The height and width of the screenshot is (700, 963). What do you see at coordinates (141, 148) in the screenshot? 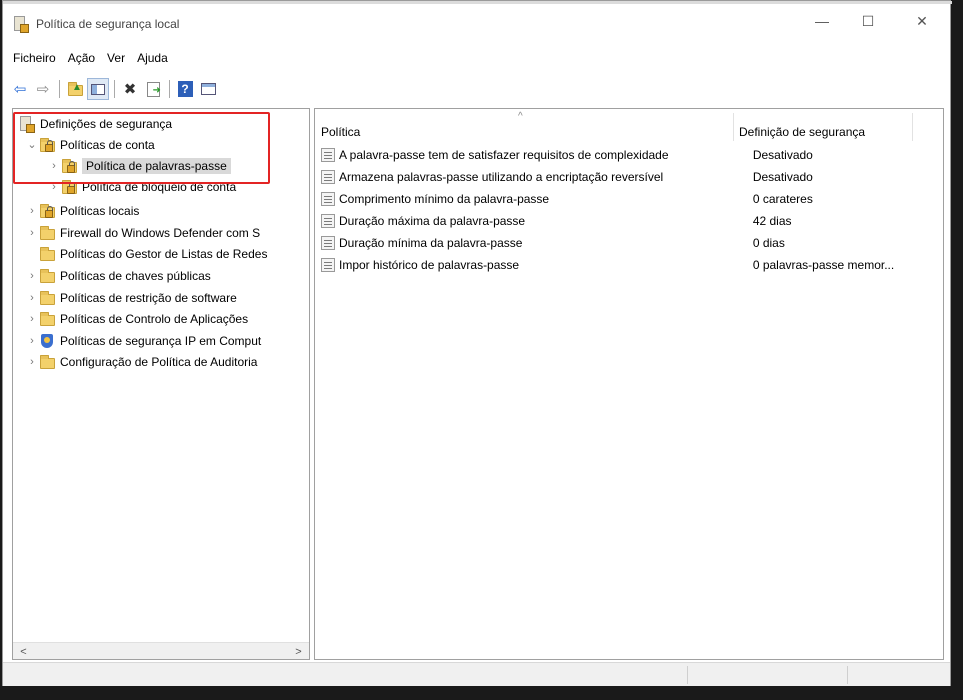
I see `highlight-annotation-box` at bounding box center [141, 148].